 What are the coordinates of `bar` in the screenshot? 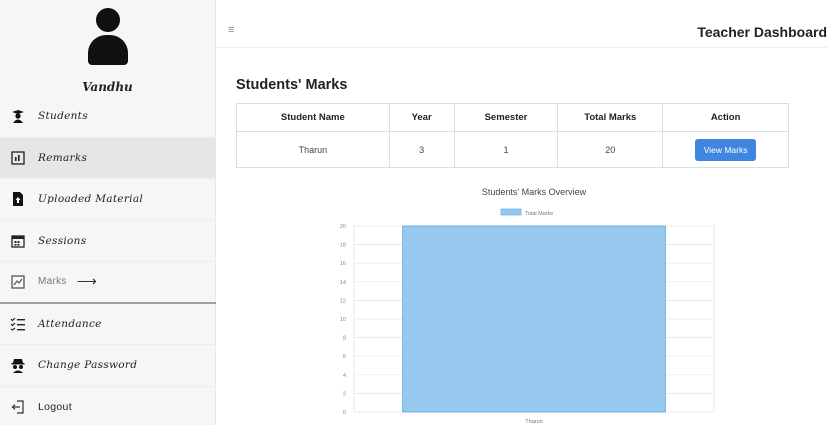 It's located at (534, 319).